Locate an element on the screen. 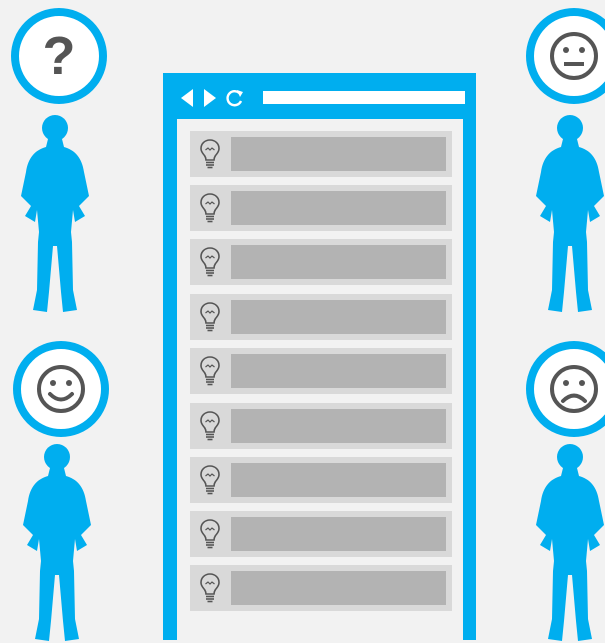  person-confused is located at coordinates (55, 214).